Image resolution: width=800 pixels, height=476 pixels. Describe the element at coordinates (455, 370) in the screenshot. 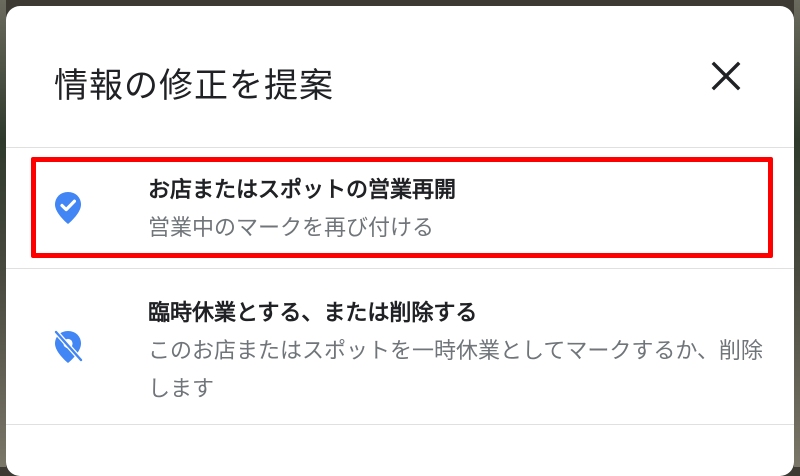

I see `option-close-description: このお店またはスポットを一時休業としてマークするか、削除します` at that location.